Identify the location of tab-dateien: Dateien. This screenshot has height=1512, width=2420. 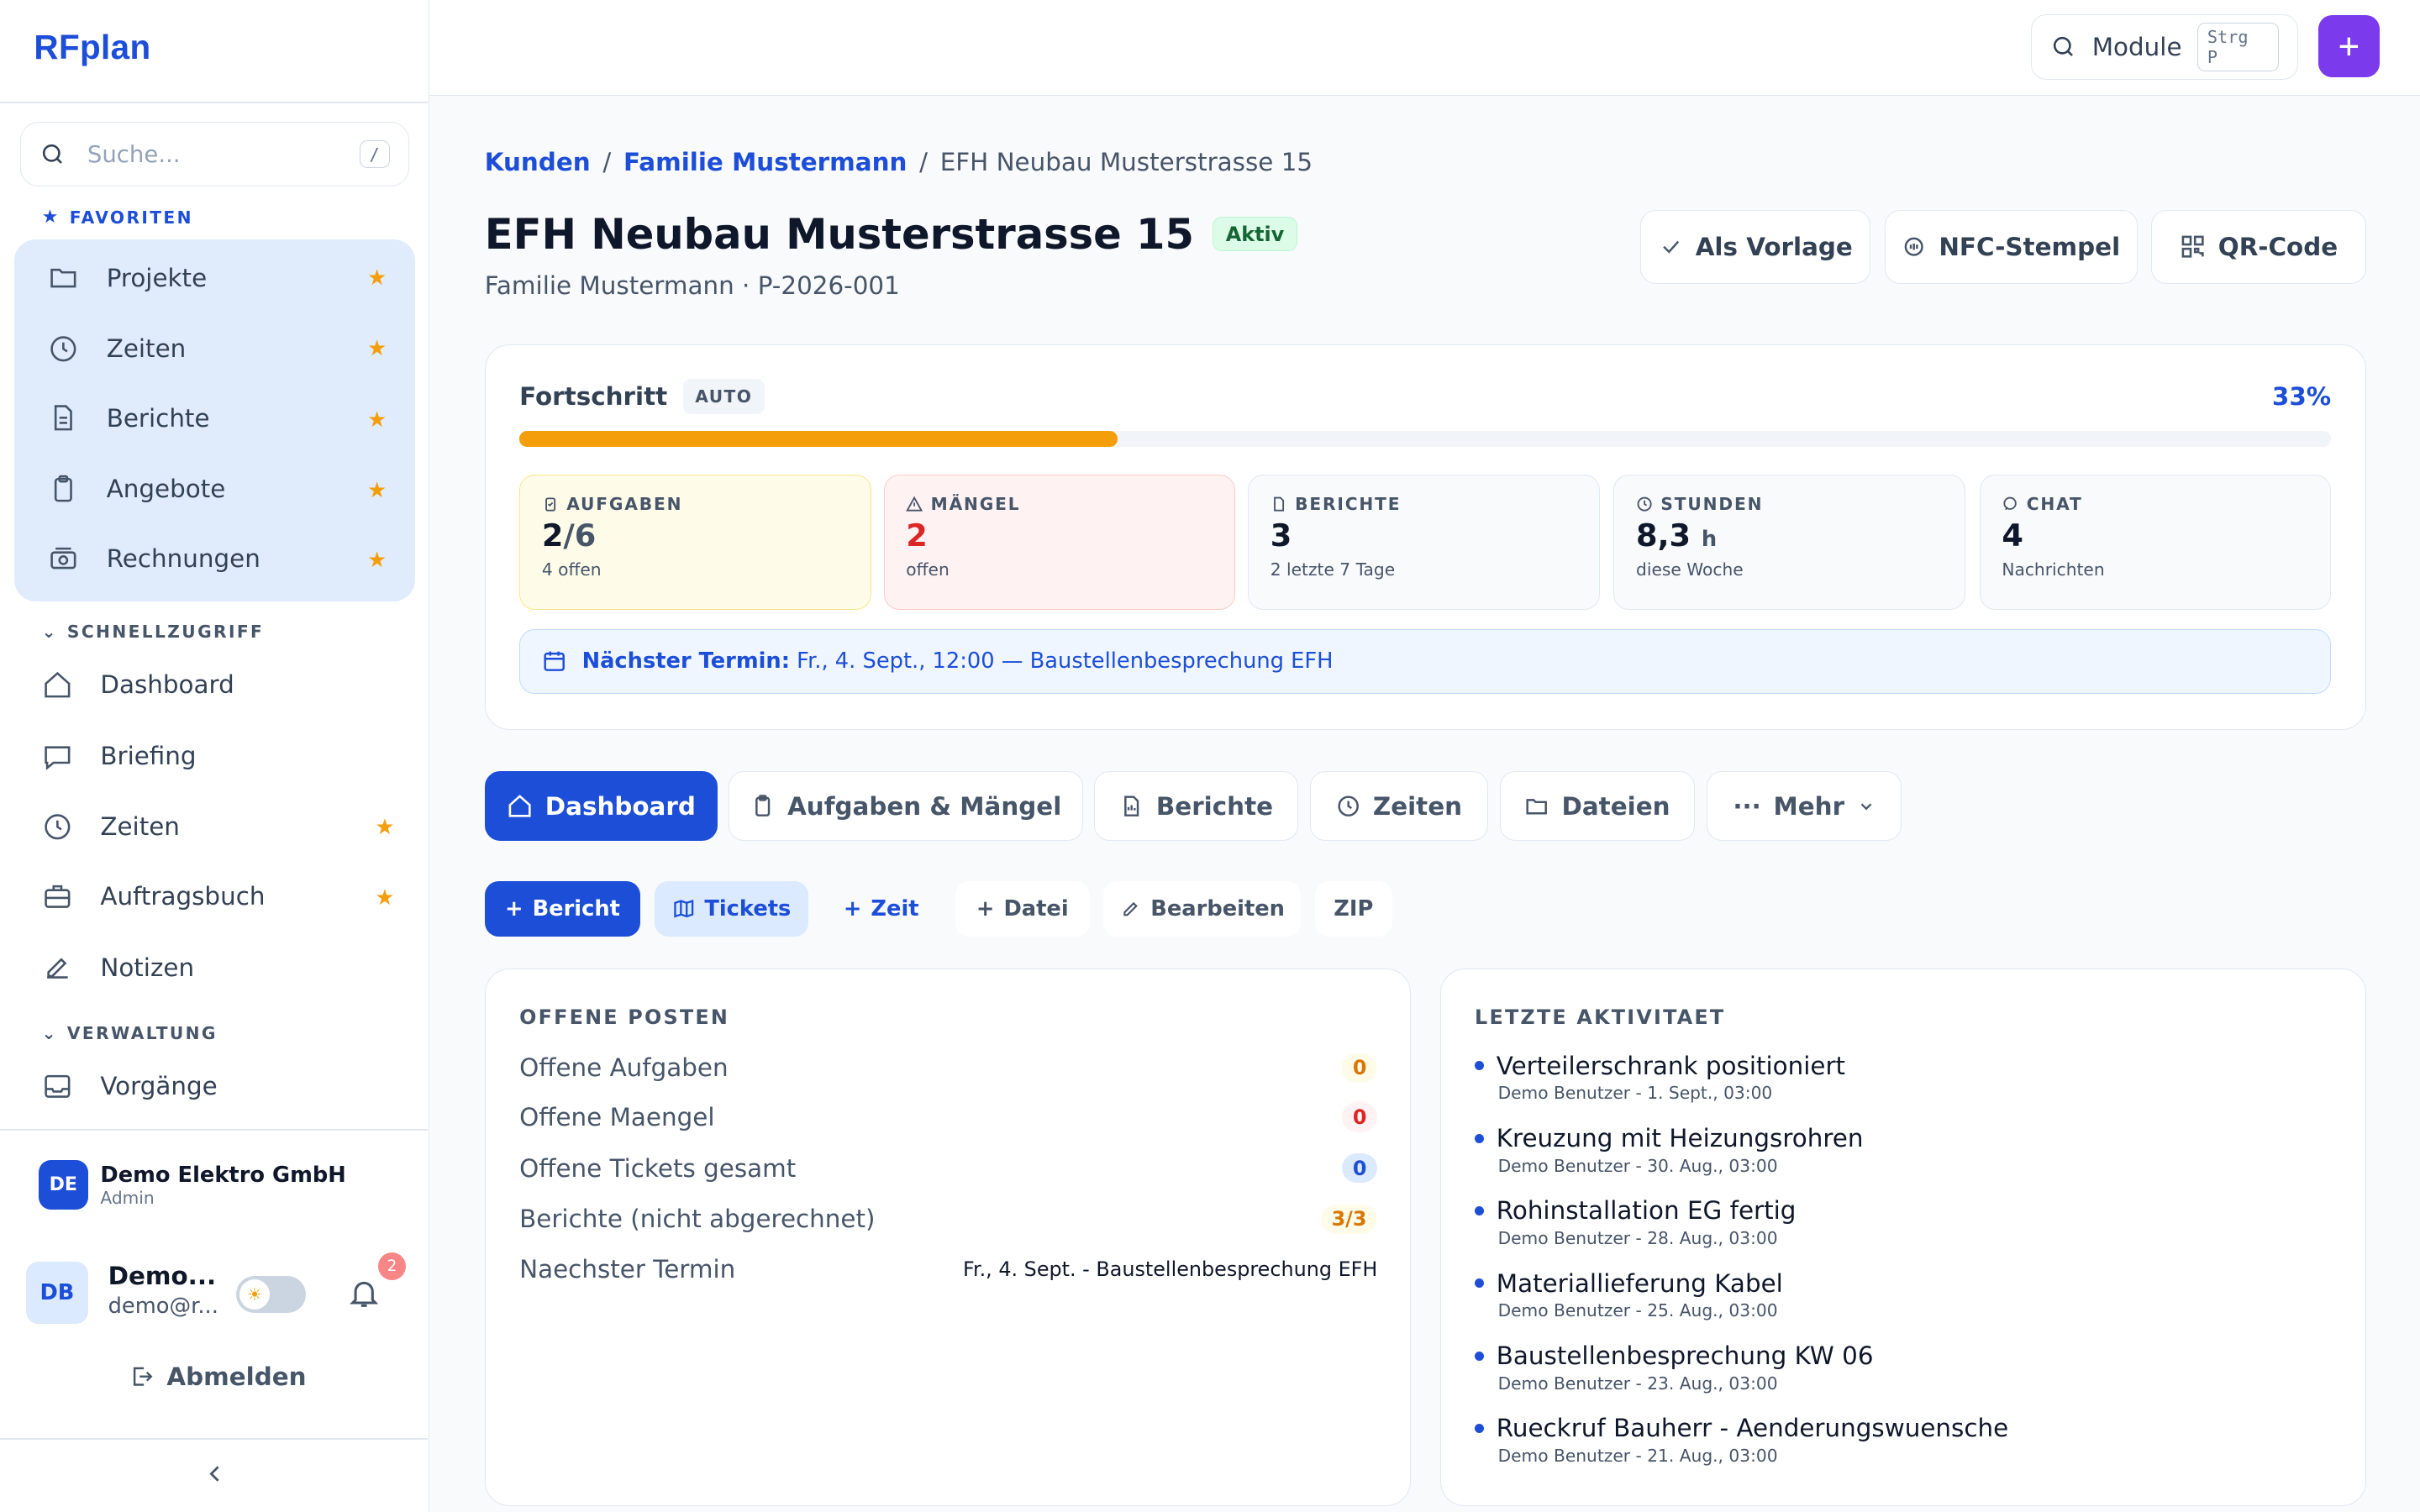
(1597, 806).